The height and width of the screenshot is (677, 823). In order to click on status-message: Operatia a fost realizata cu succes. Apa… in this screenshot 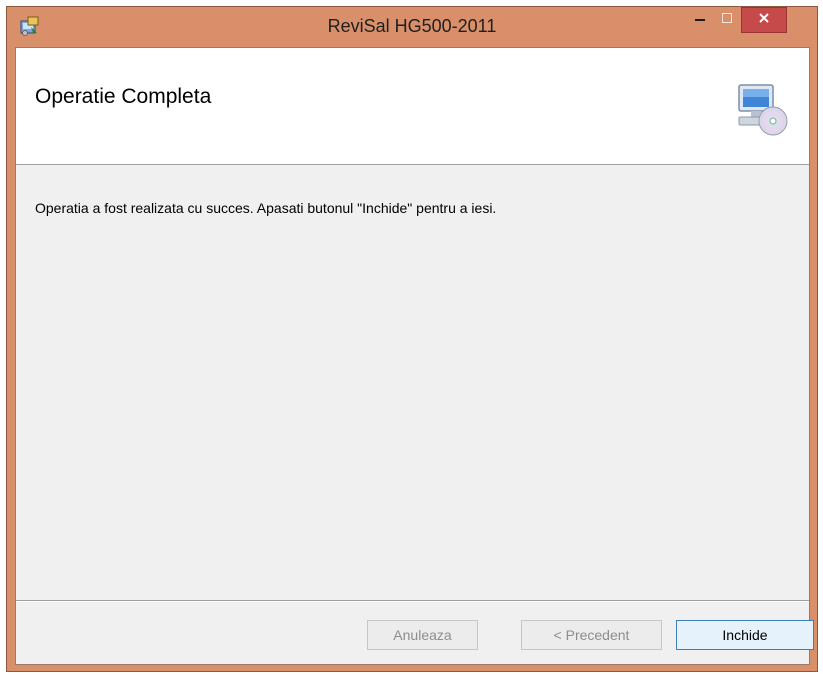, I will do `click(266, 208)`.